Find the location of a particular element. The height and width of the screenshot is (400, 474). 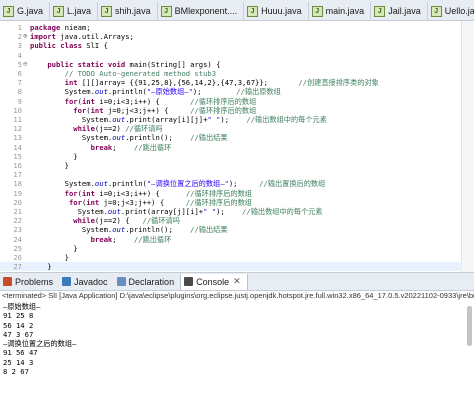

code-line: 23 System.out.println(); //输出结果 is located at coordinates (231, 229).